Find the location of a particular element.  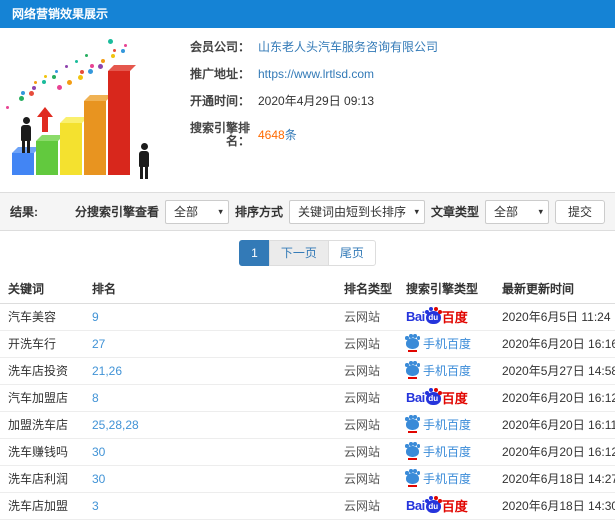

engine-filter-label: 分搜索引擎查看 is located at coordinates (116, 212).